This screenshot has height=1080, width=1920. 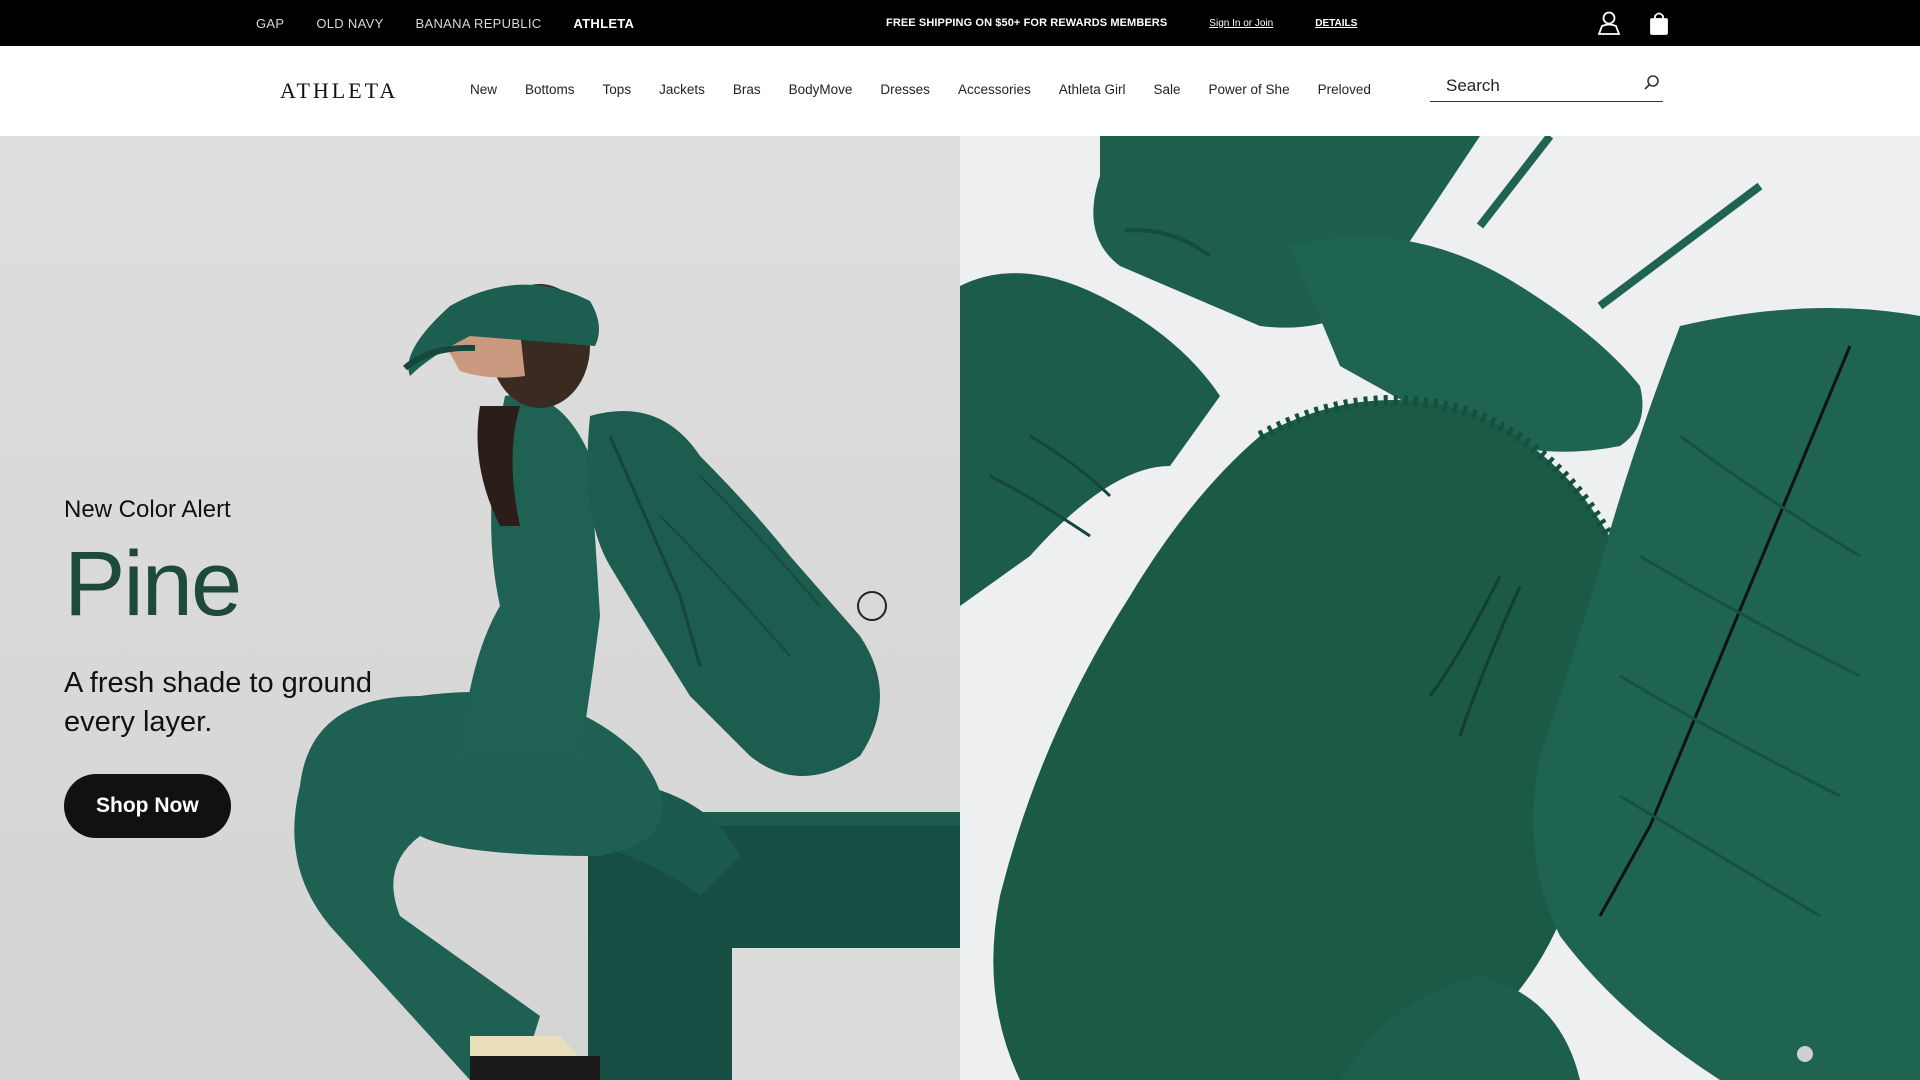 What do you see at coordinates (147, 509) in the screenshot?
I see `hero-eyebrow: New Color Alert` at bounding box center [147, 509].